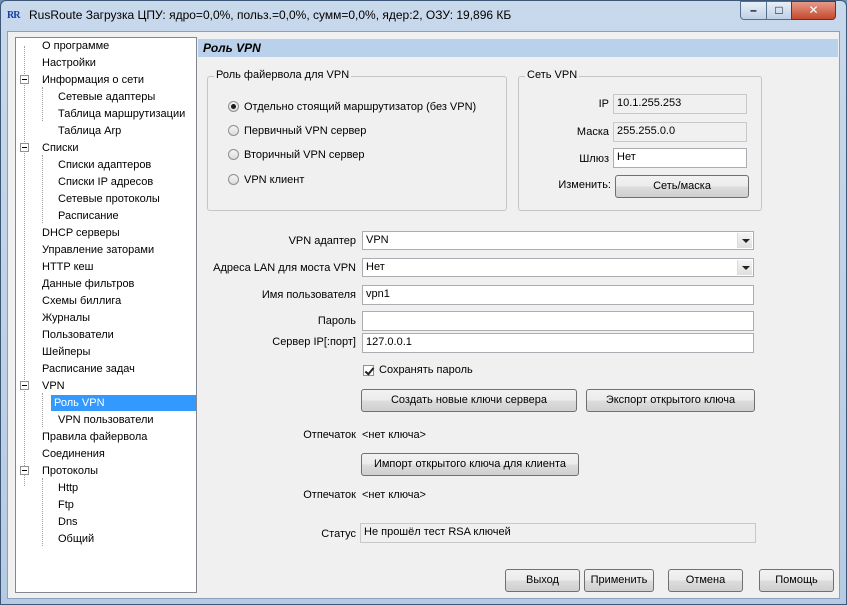 This screenshot has width=847, height=605. Describe the element at coordinates (76, 539) in the screenshot. I see `tree-item-general: Общий` at that location.